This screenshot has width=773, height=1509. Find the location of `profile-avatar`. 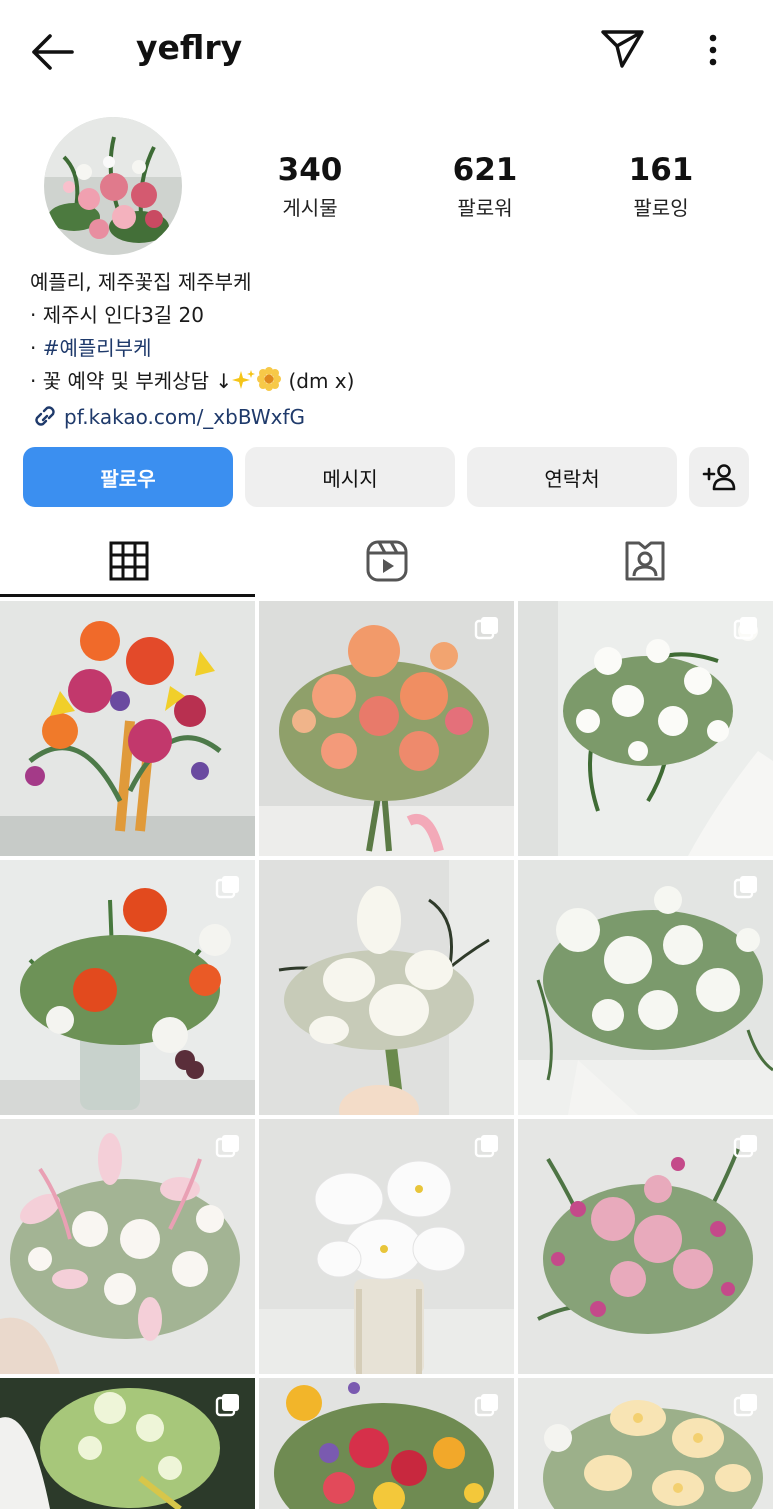

profile-avatar is located at coordinates (113, 186).